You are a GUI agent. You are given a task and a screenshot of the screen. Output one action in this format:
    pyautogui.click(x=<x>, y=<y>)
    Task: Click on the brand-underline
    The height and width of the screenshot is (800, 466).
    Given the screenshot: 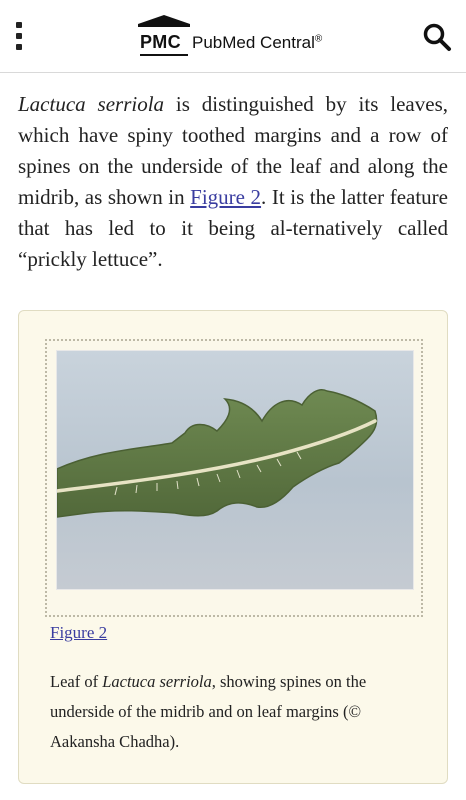 What is the action you would take?
    pyautogui.click(x=164, y=55)
    